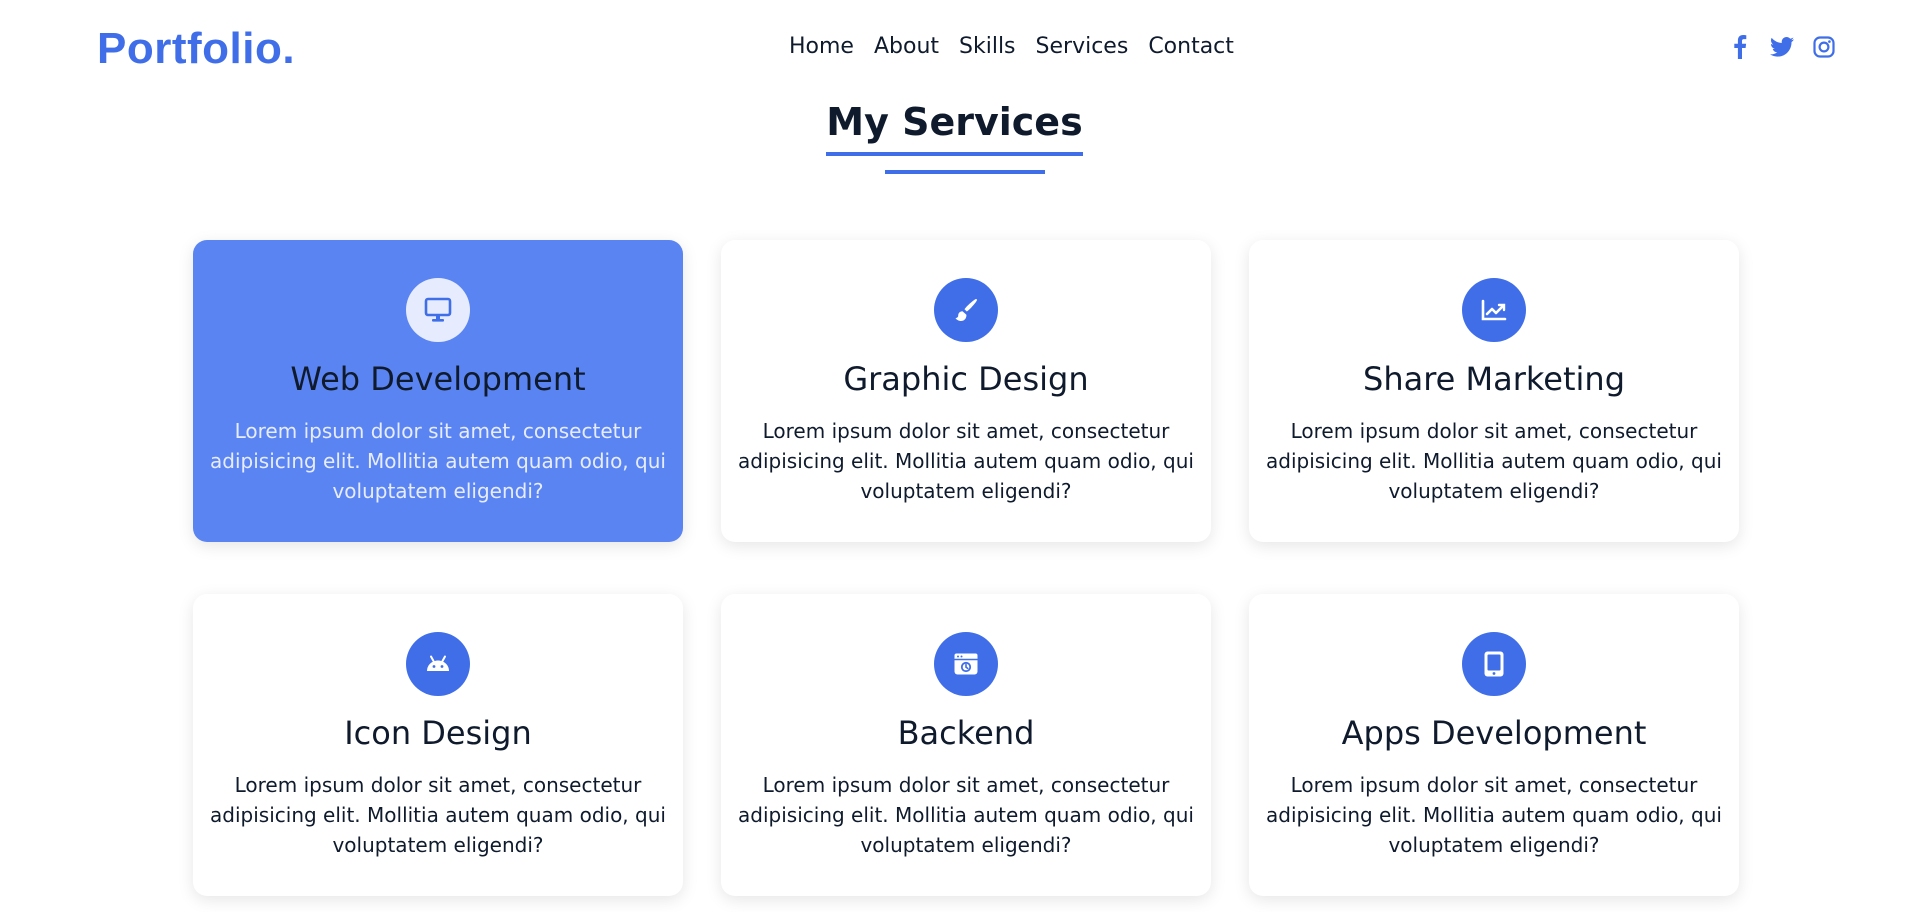 Image resolution: width=1909 pixels, height=912 pixels. I want to click on section-title: My Services, so click(954, 128).